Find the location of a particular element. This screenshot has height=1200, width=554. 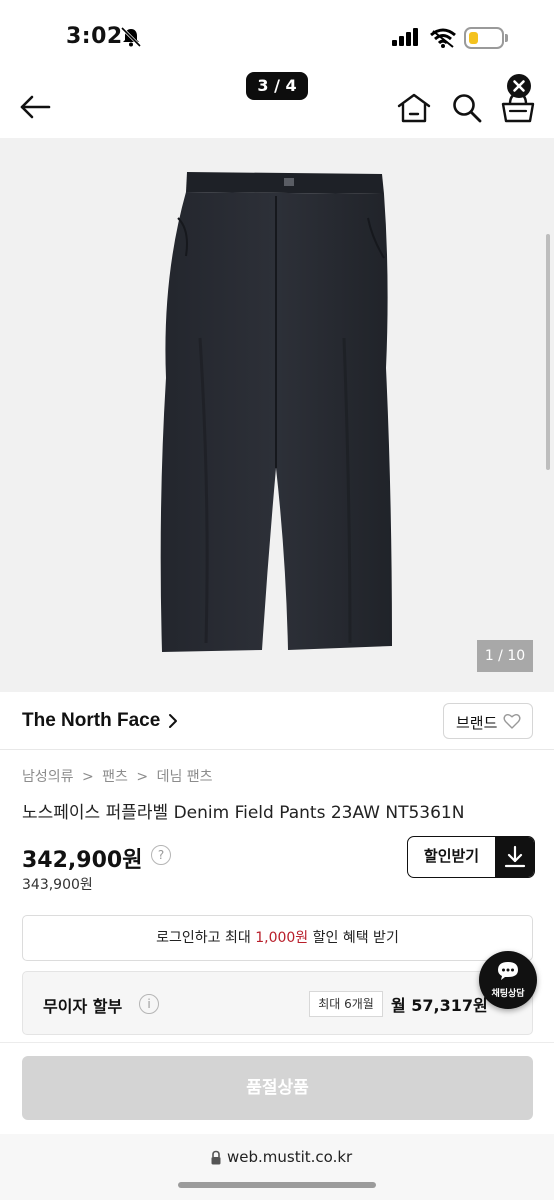

brand-favorite-button: 브랜드 is located at coordinates (488, 721).